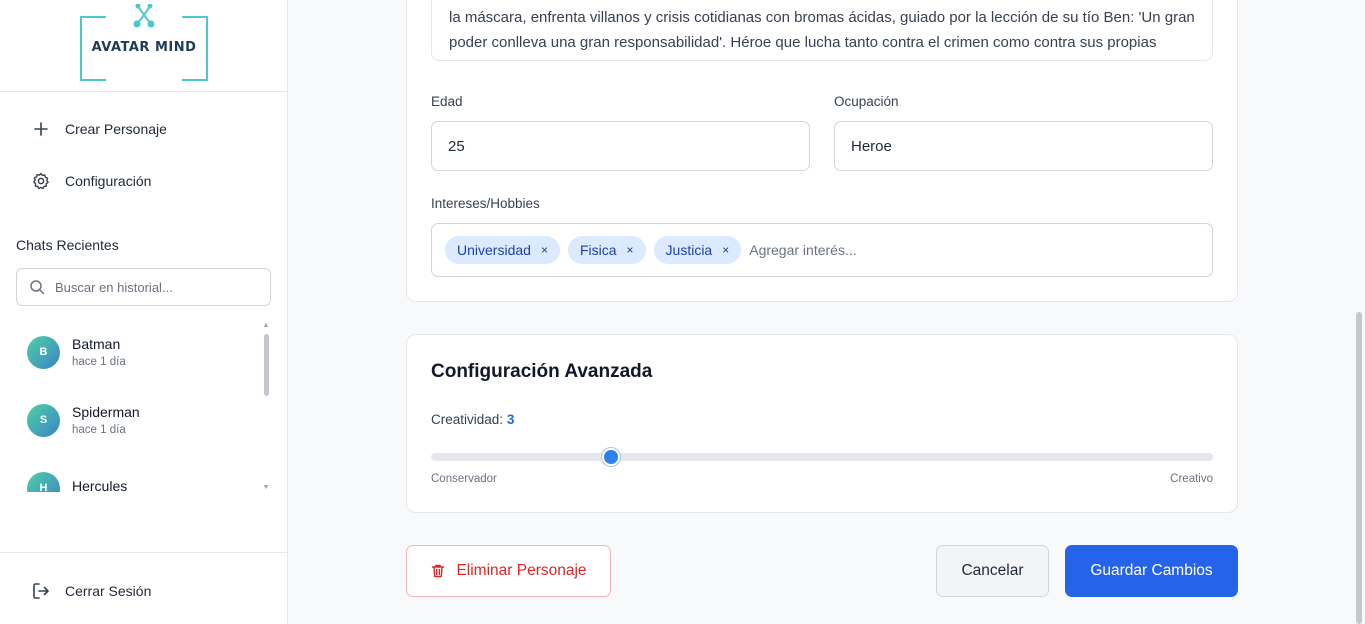 This screenshot has width=1365, height=624. What do you see at coordinates (108, 181) in the screenshot?
I see `settings-label: Configuración` at bounding box center [108, 181].